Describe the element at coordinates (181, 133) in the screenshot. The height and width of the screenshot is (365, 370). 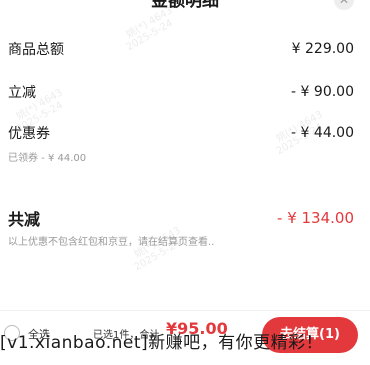
I see `coupon-row: 优惠券 - ¥ 44.00` at that location.